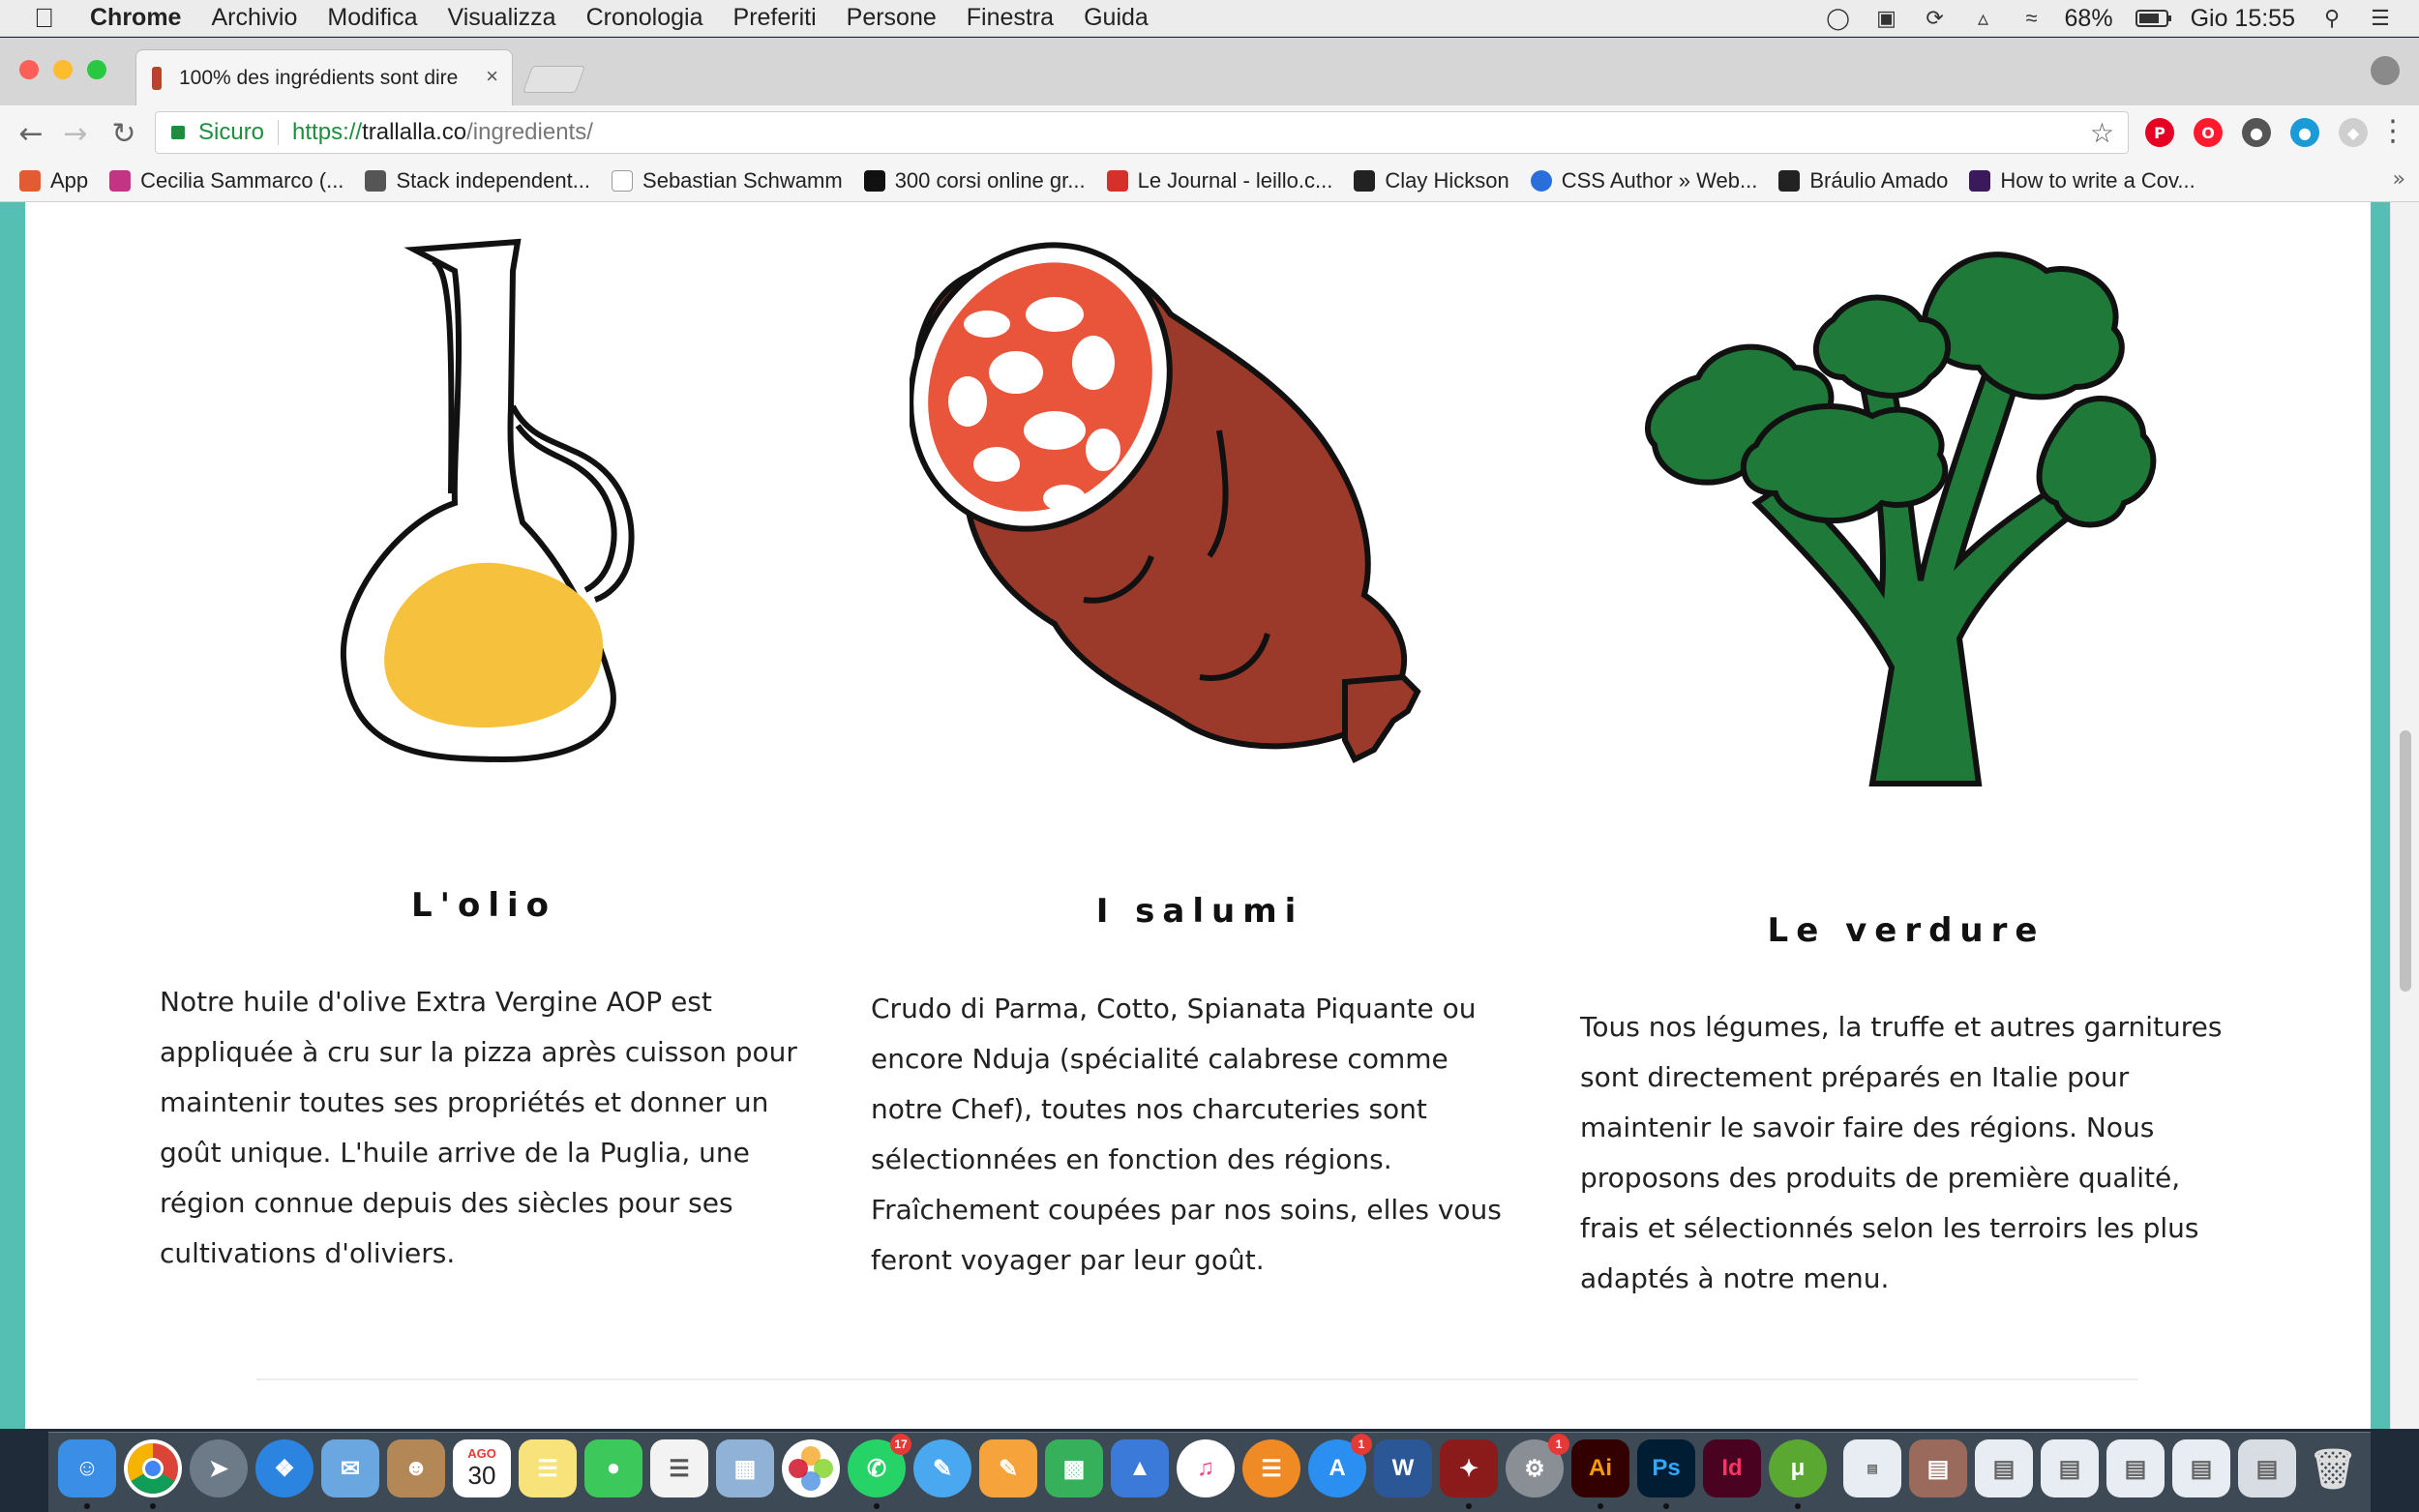 The image size is (2419, 1512). I want to click on bookmark-star-icon: ☆, so click(2102, 133).